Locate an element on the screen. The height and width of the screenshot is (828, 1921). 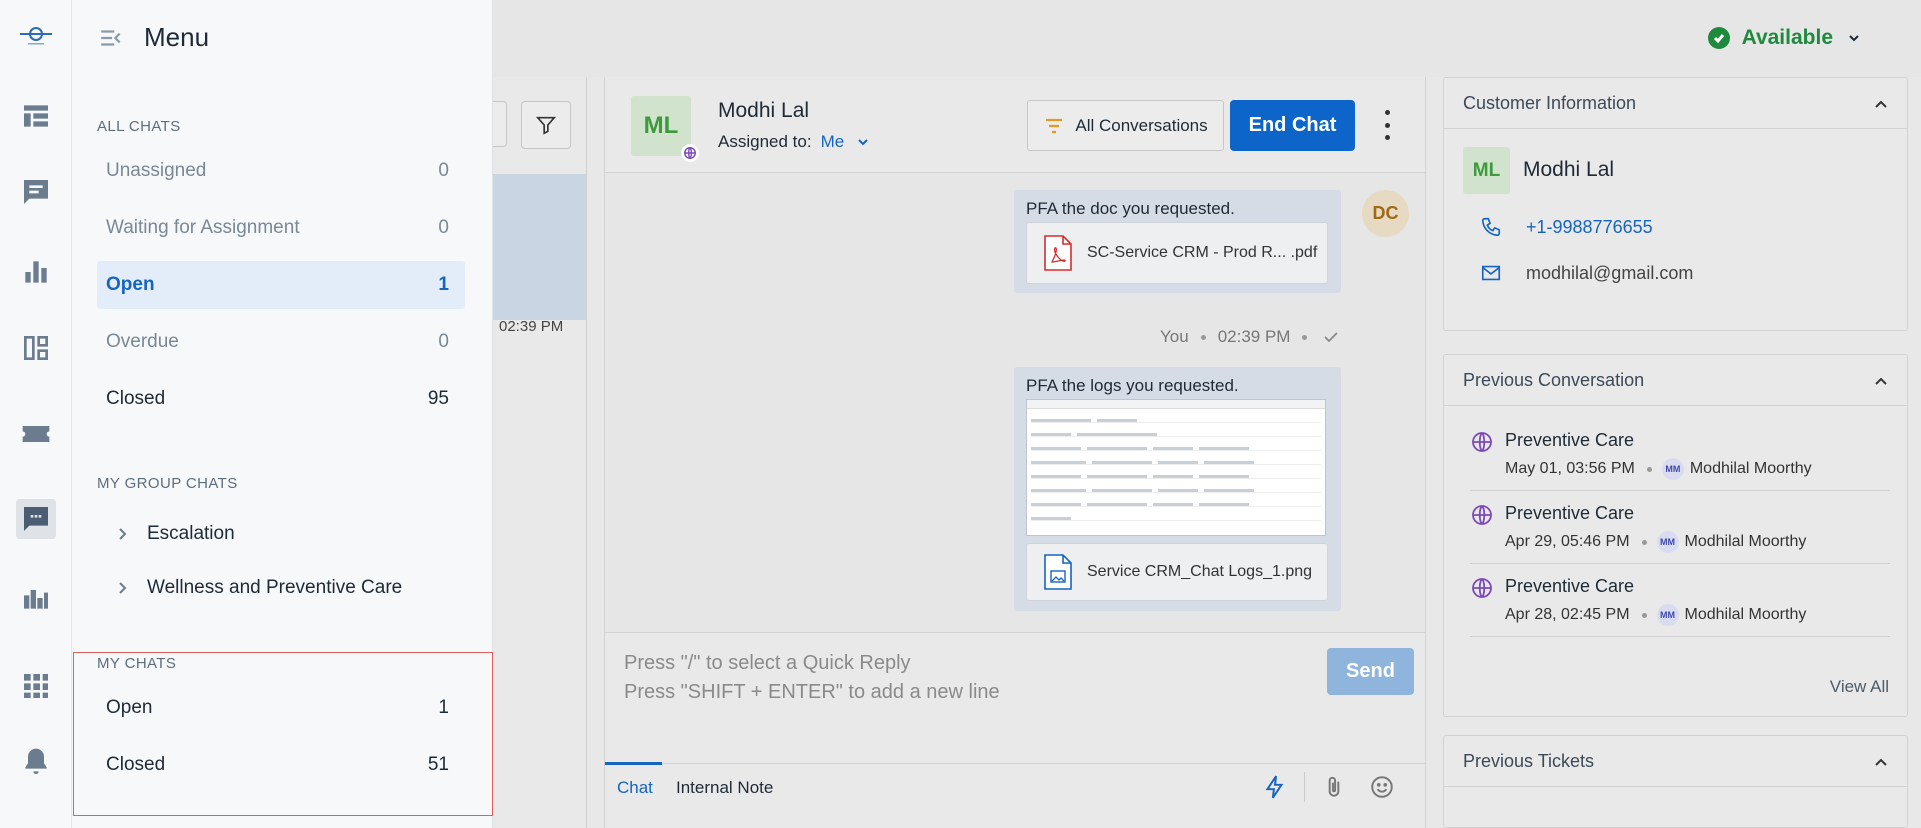
avatar-initials: ML is located at coordinates (661, 125).